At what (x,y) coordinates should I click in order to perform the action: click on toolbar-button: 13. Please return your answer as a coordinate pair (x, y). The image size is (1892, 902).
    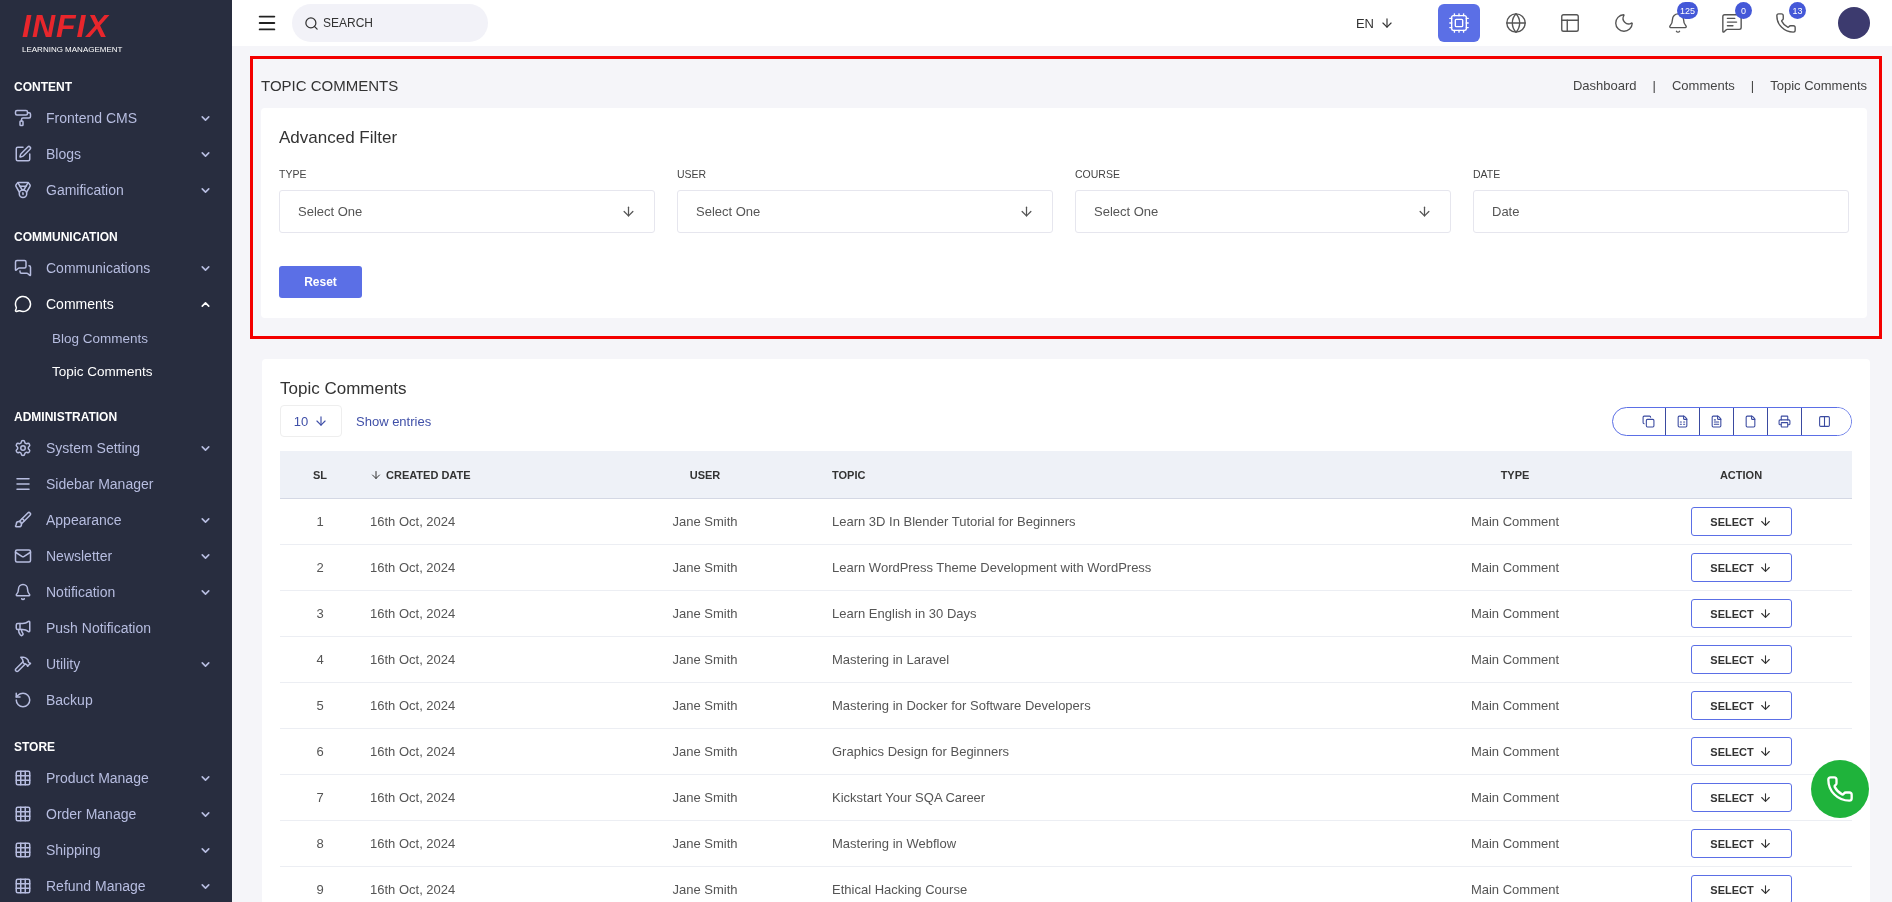
    Looking at the image, I should click on (1786, 23).